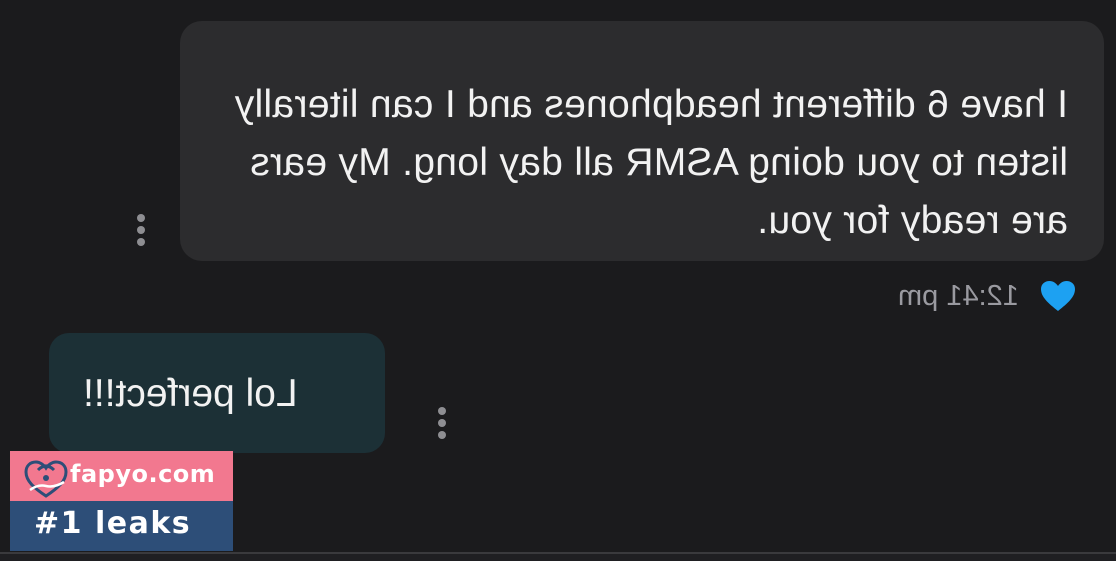 The image size is (1116, 561). What do you see at coordinates (958, 295) in the screenshot?
I see `outgoing-message-time: 12:41 pm` at bounding box center [958, 295].